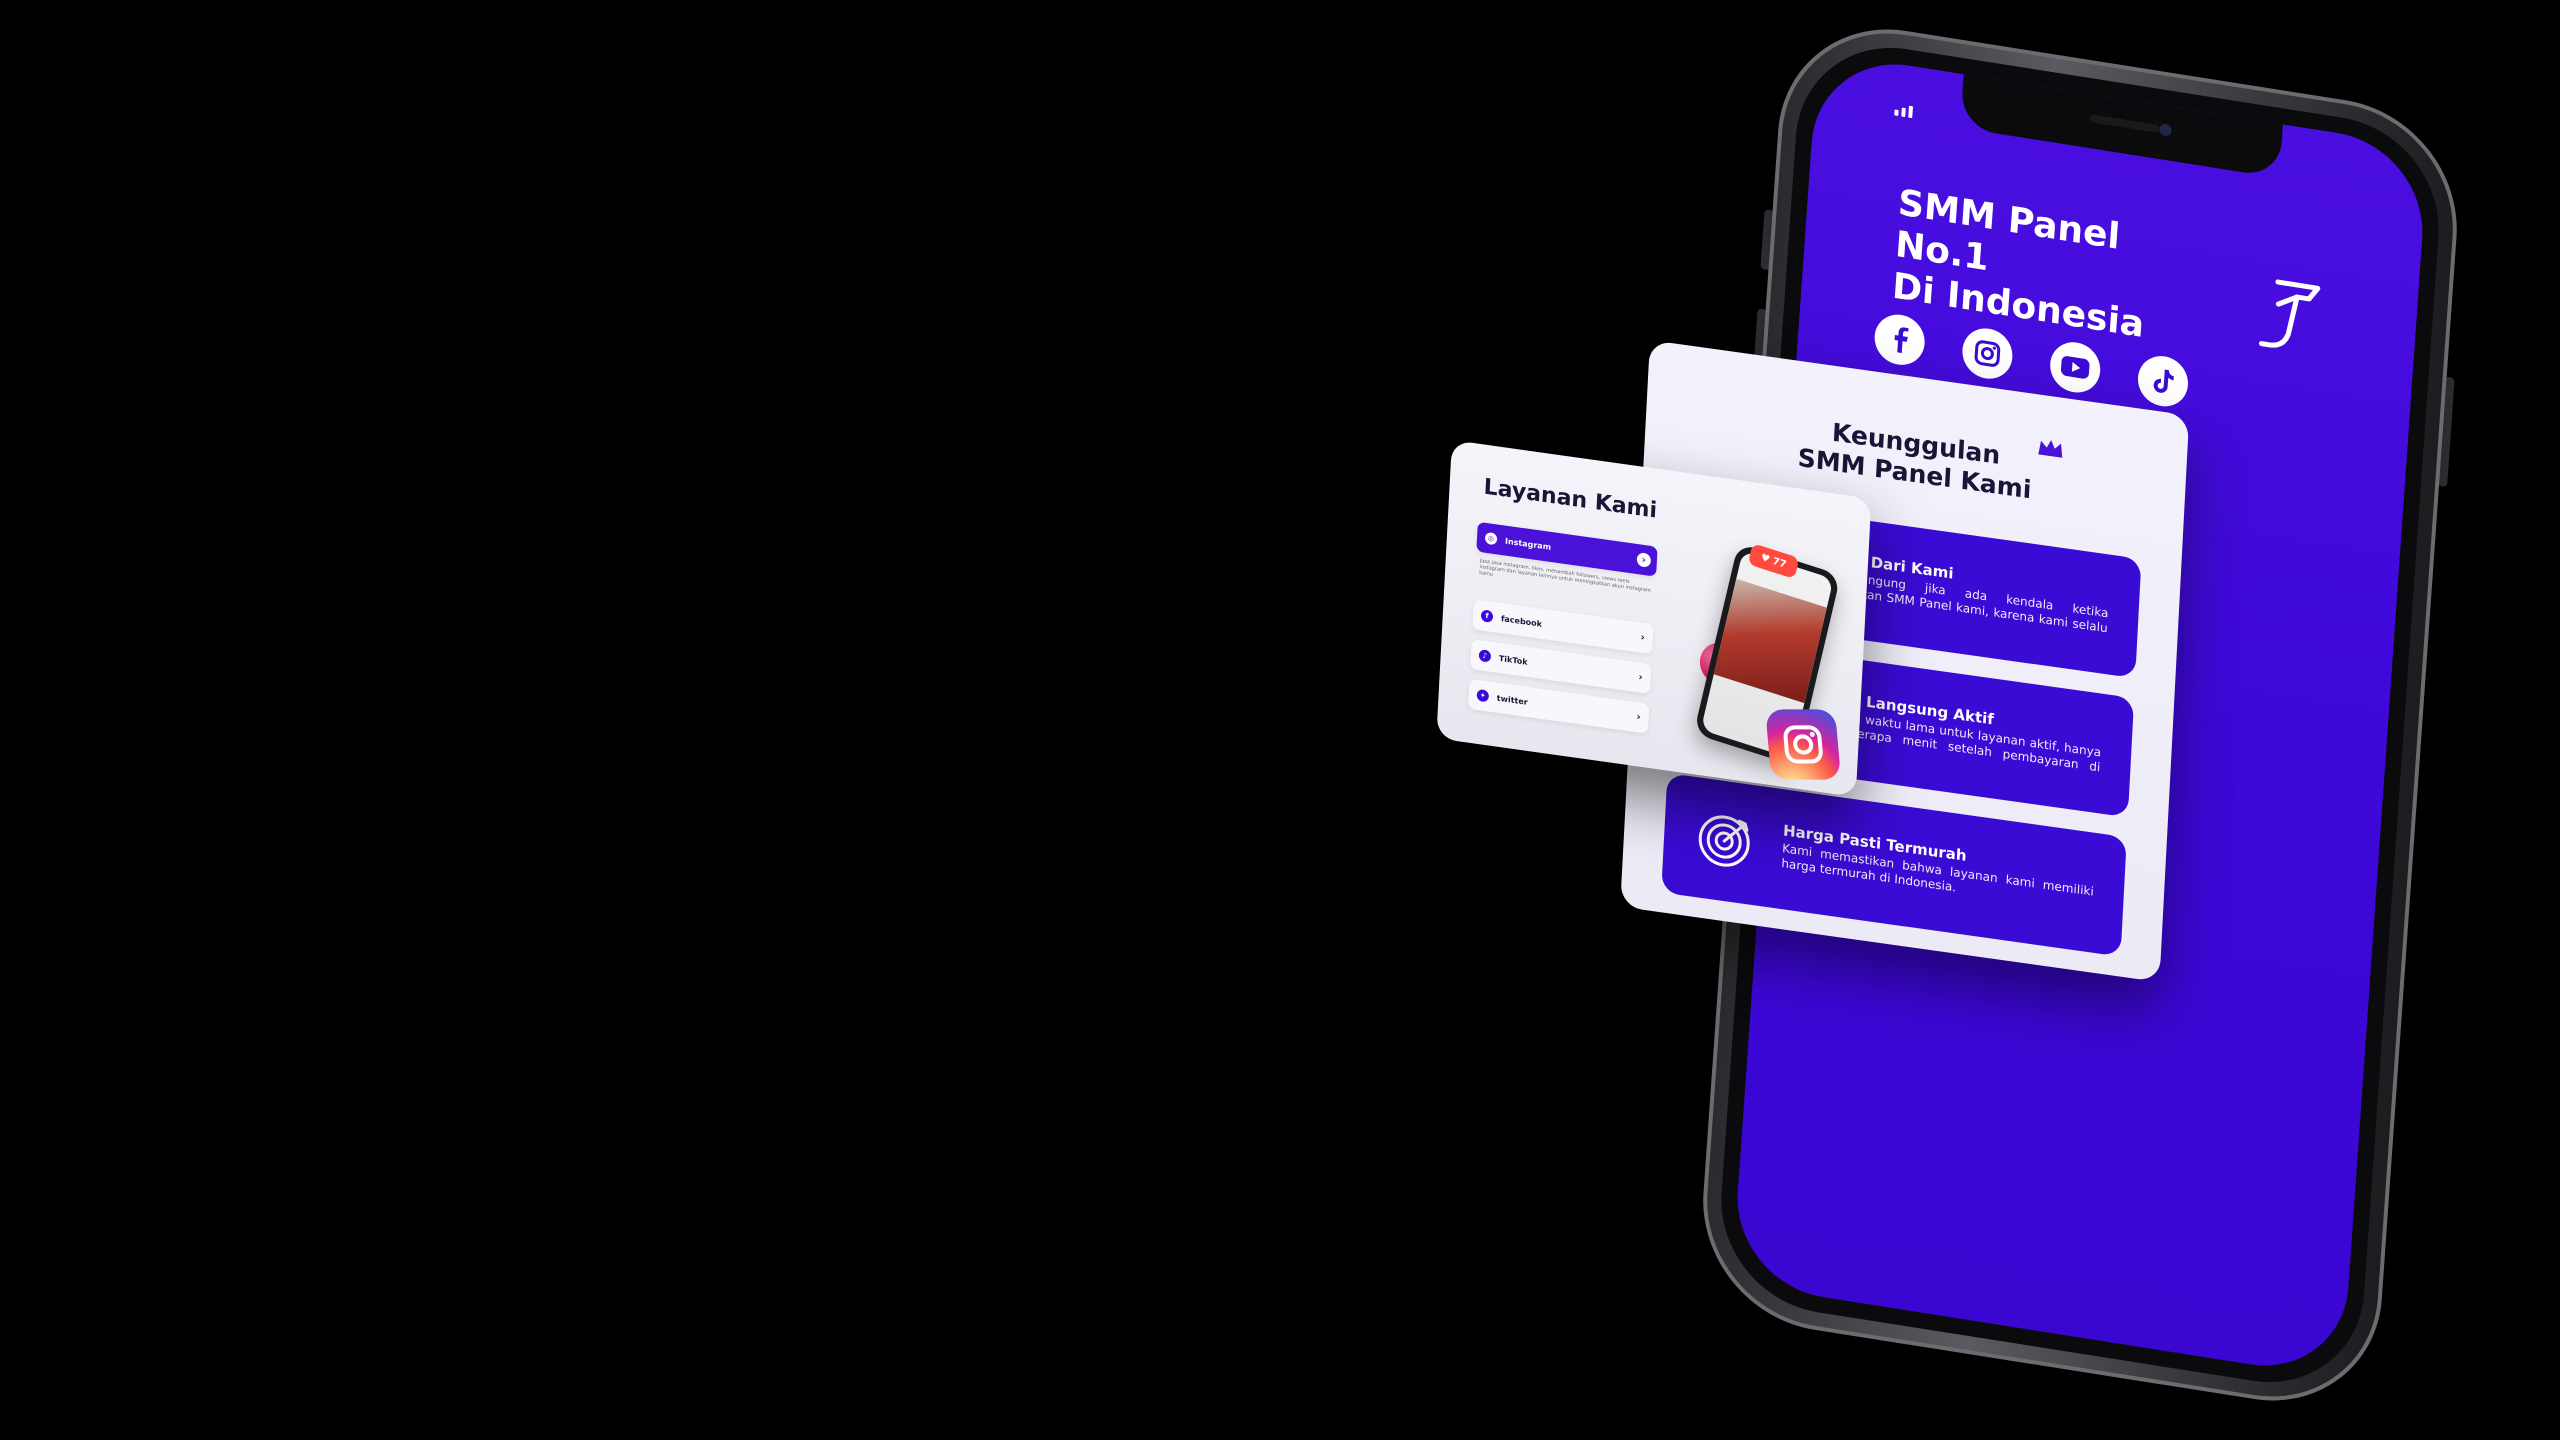 This screenshot has height=1440, width=2560. What do you see at coordinates (1521, 621) in the screenshot?
I see `service-label: facebook` at bounding box center [1521, 621].